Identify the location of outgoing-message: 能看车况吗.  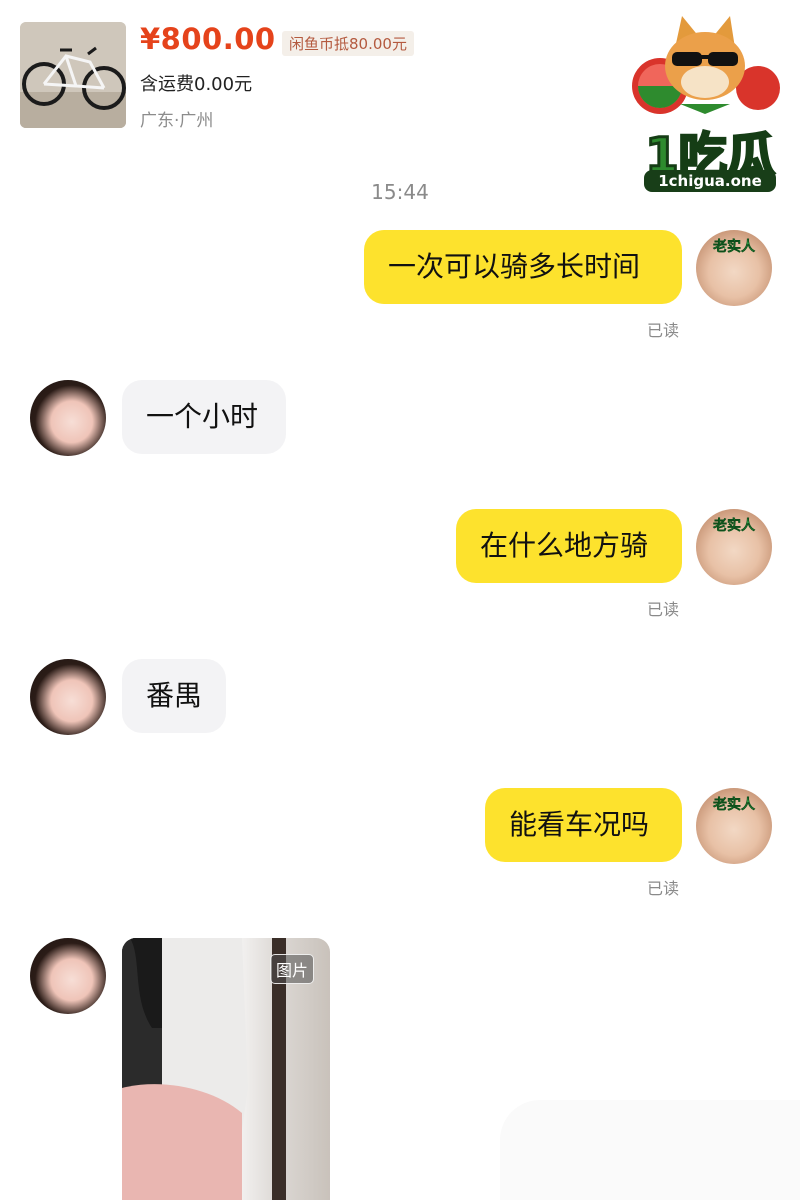
(583, 825).